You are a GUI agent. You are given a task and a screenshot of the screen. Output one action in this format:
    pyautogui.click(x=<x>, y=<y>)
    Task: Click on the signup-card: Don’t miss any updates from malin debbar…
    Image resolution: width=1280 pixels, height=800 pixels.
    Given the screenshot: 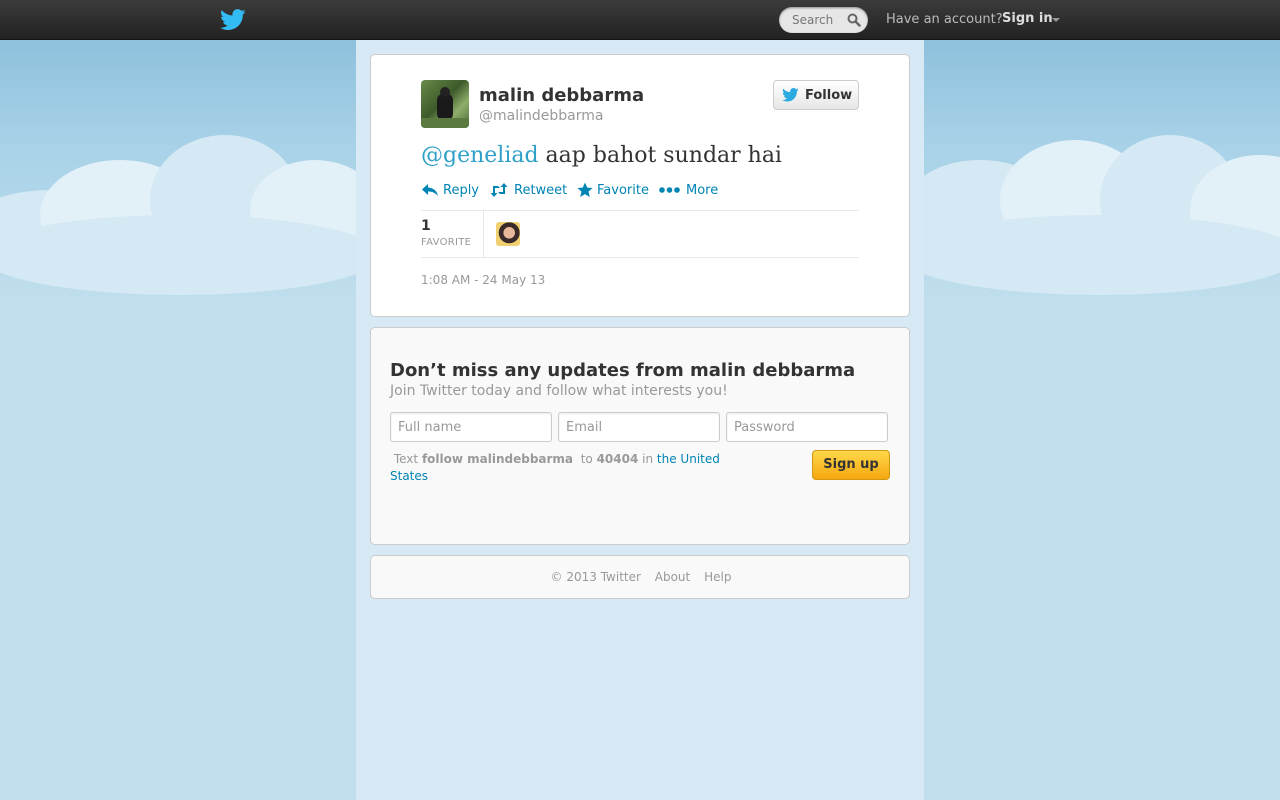 What is the action you would take?
    pyautogui.click(x=640, y=436)
    